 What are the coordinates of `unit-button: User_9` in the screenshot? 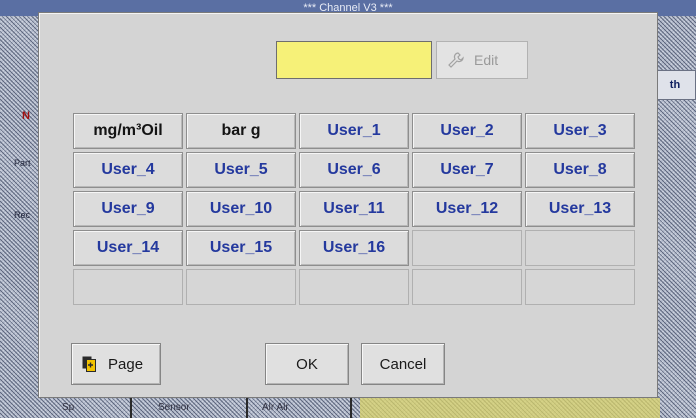 It's located at (128, 209).